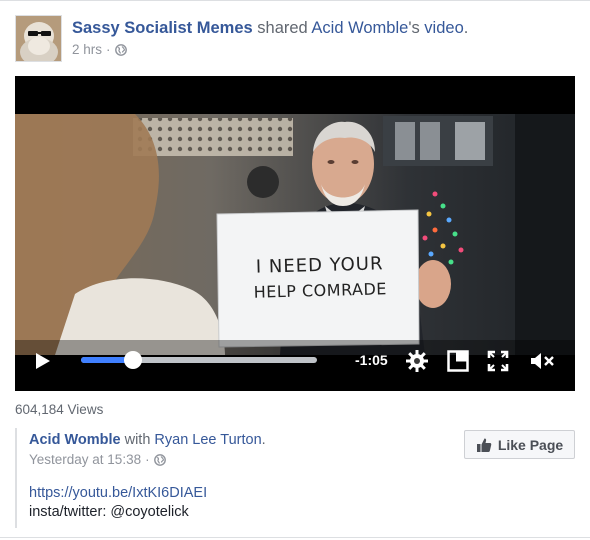 The height and width of the screenshot is (540, 590). I want to click on mute-icon, so click(543, 361).